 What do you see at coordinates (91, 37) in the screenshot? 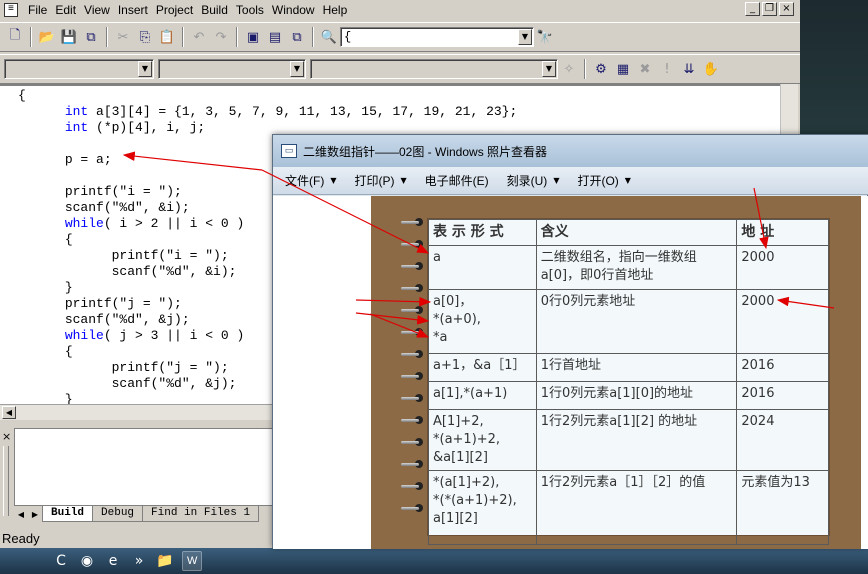
I see `save-all-icon: ⧉` at bounding box center [91, 37].